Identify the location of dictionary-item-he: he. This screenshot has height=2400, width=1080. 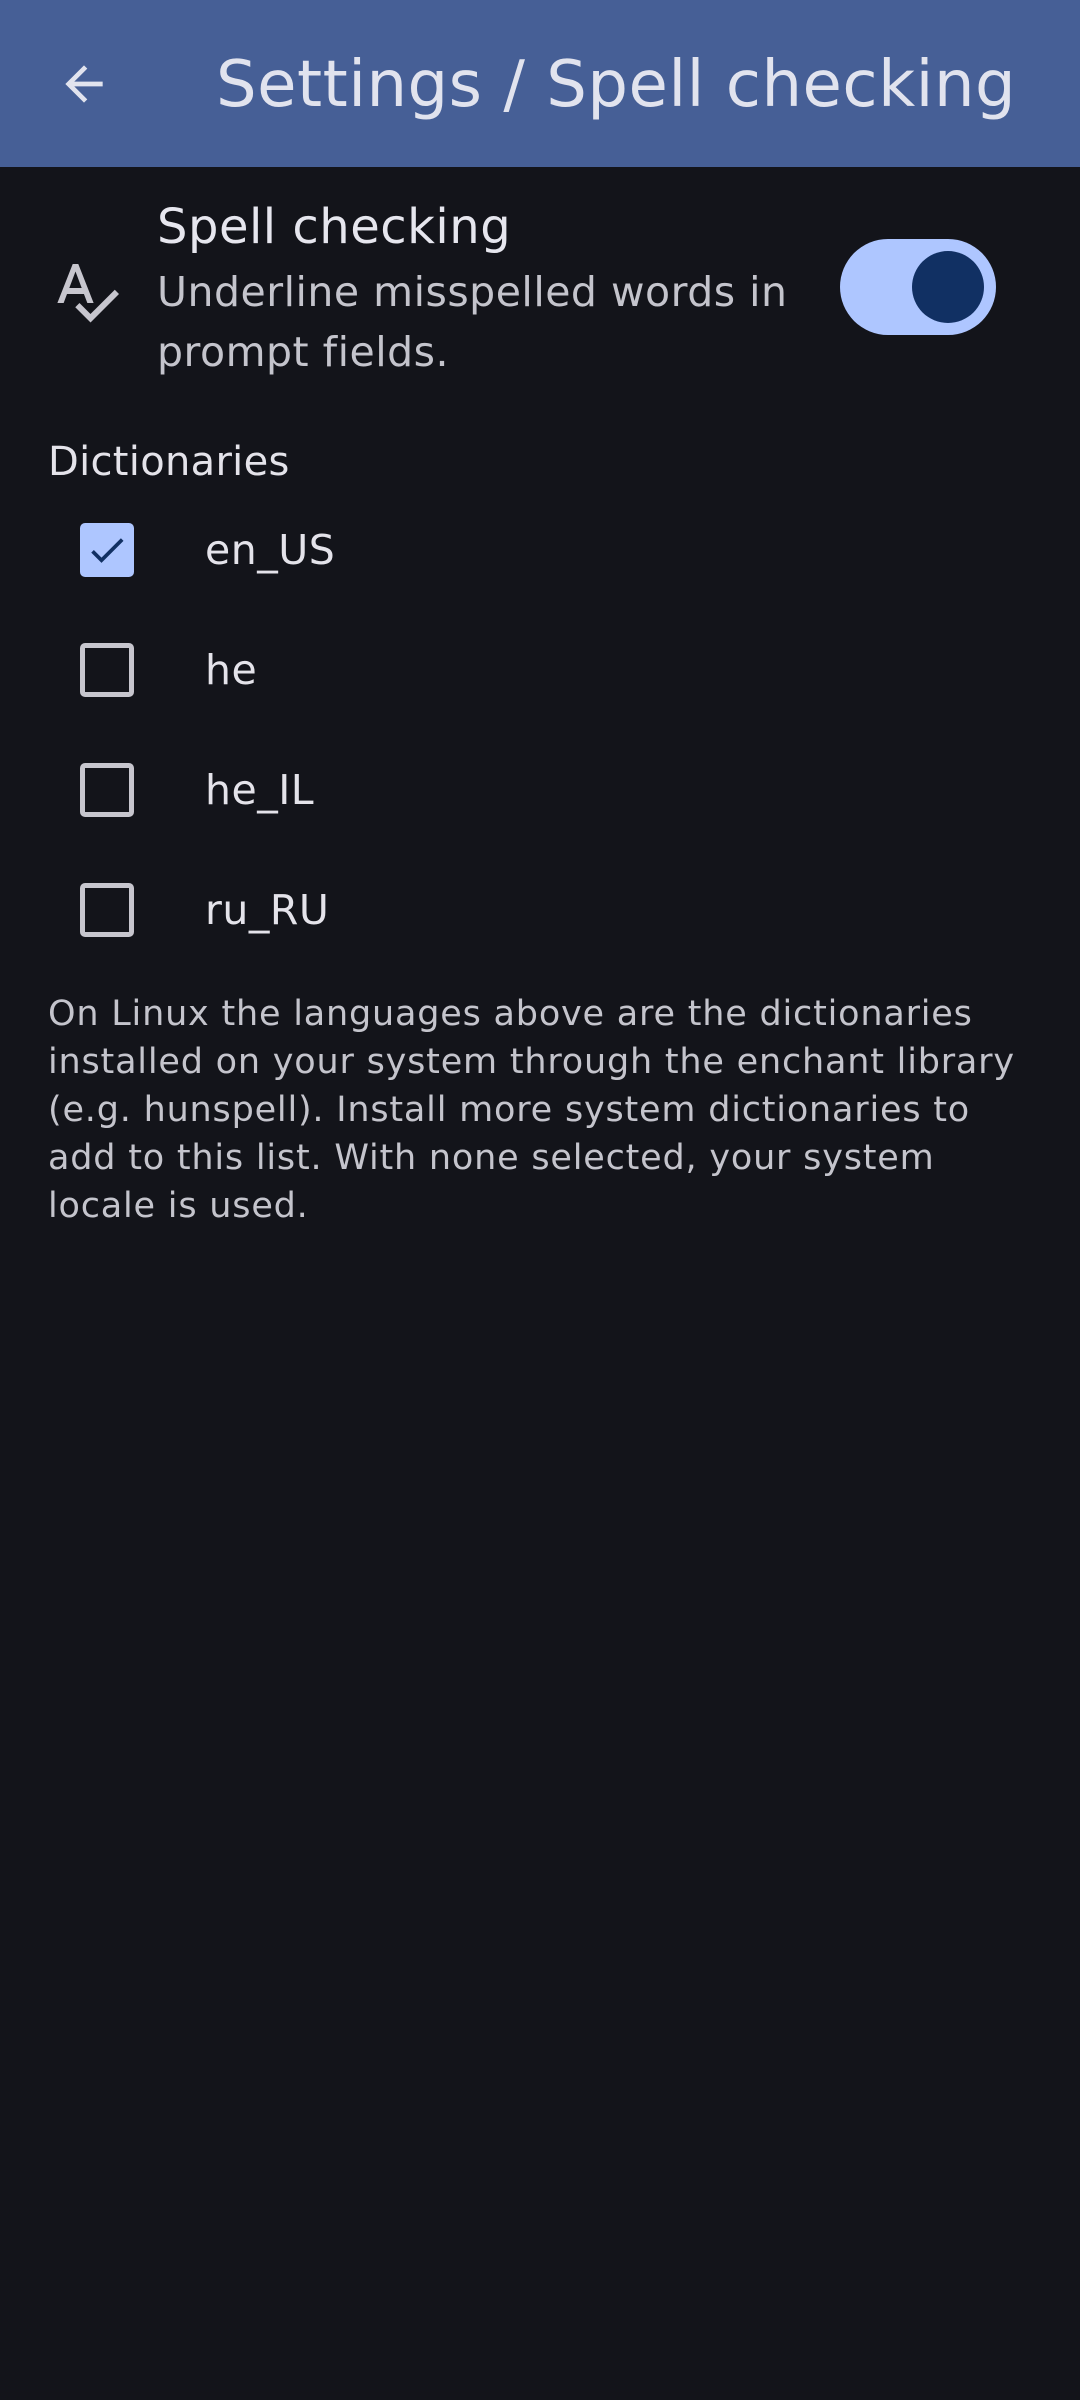
(540, 670).